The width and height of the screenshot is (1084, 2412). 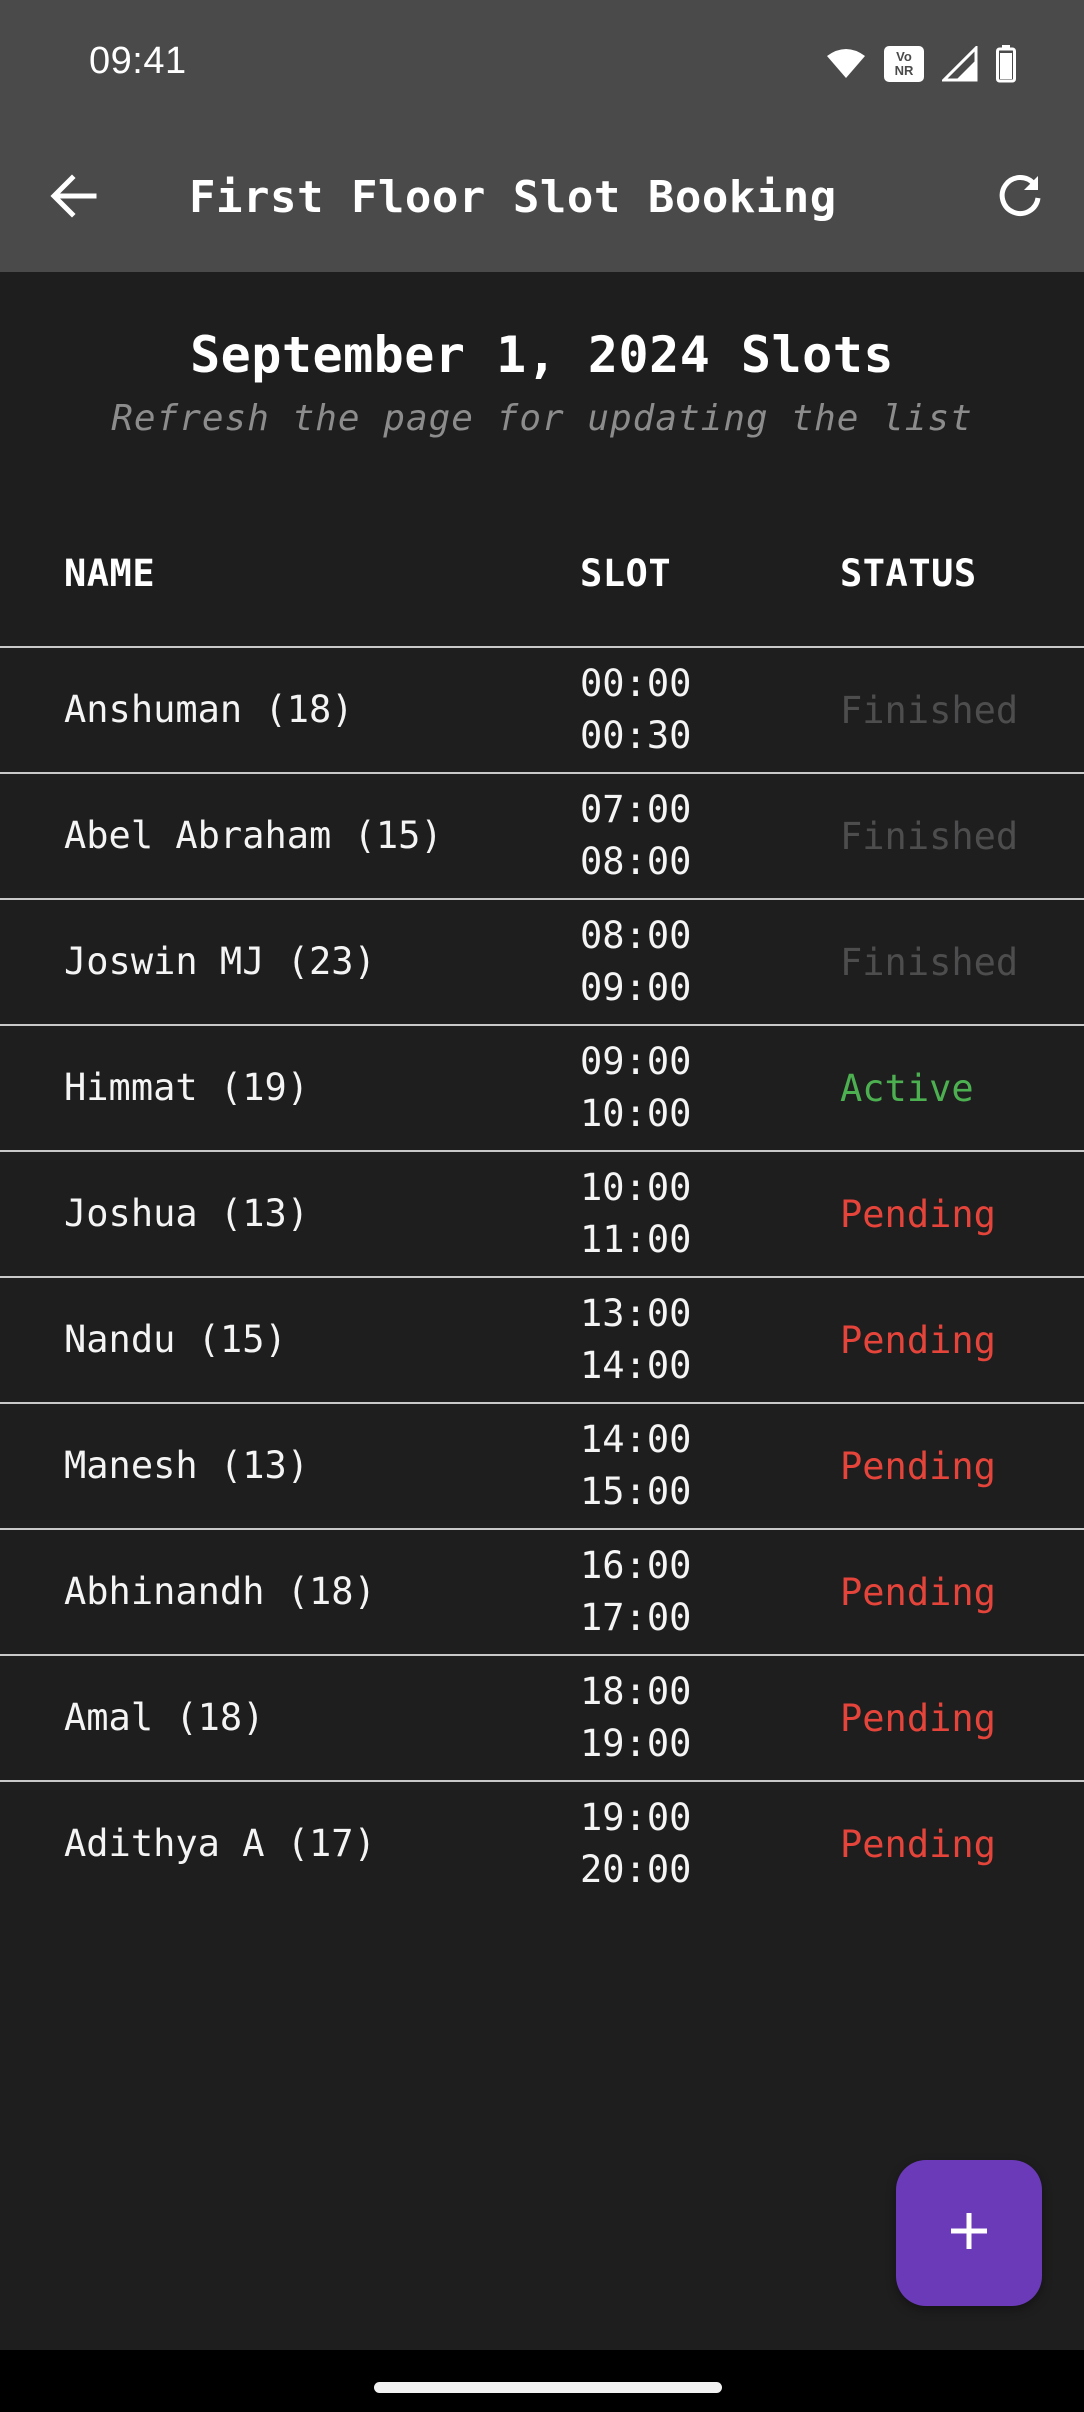 What do you see at coordinates (636, 1743) in the screenshot?
I see `slot-end: 19:00` at bounding box center [636, 1743].